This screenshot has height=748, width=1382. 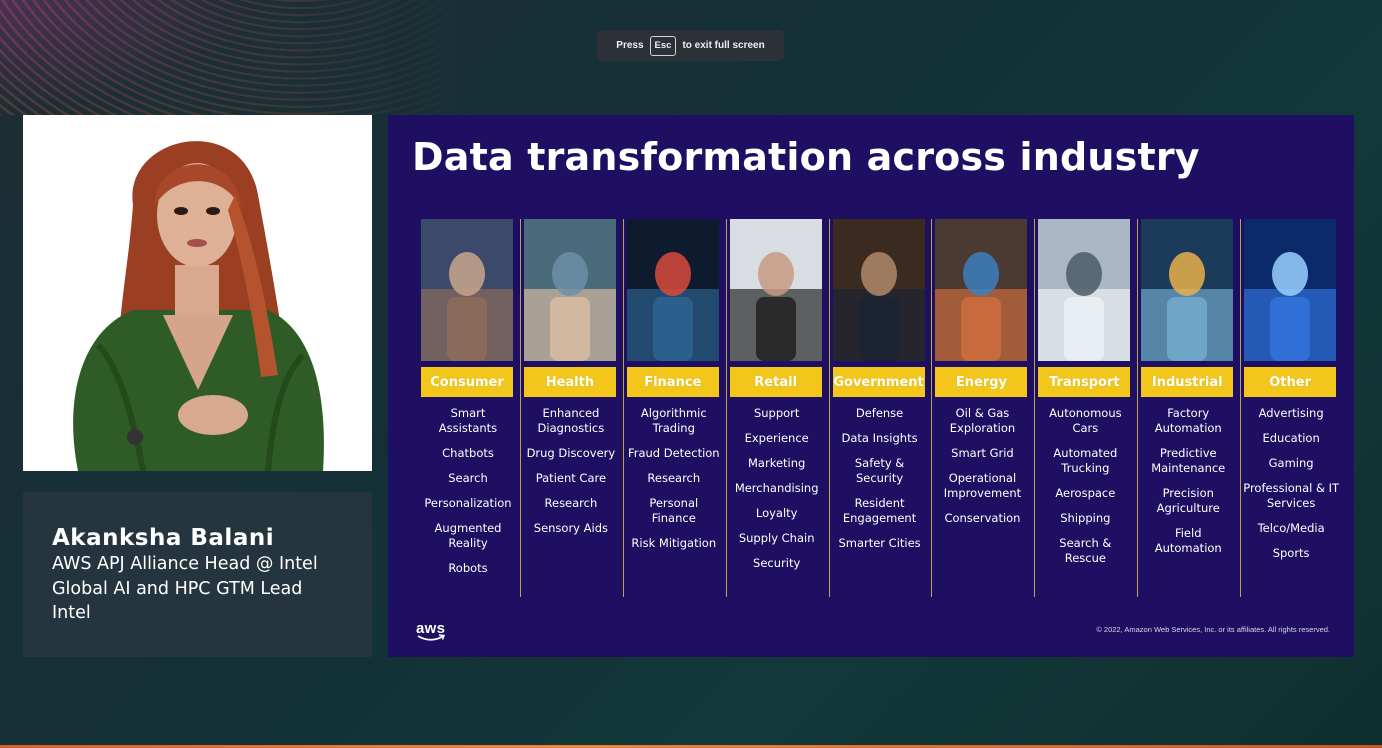 I want to click on industry-label: Government, so click(x=878, y=382).